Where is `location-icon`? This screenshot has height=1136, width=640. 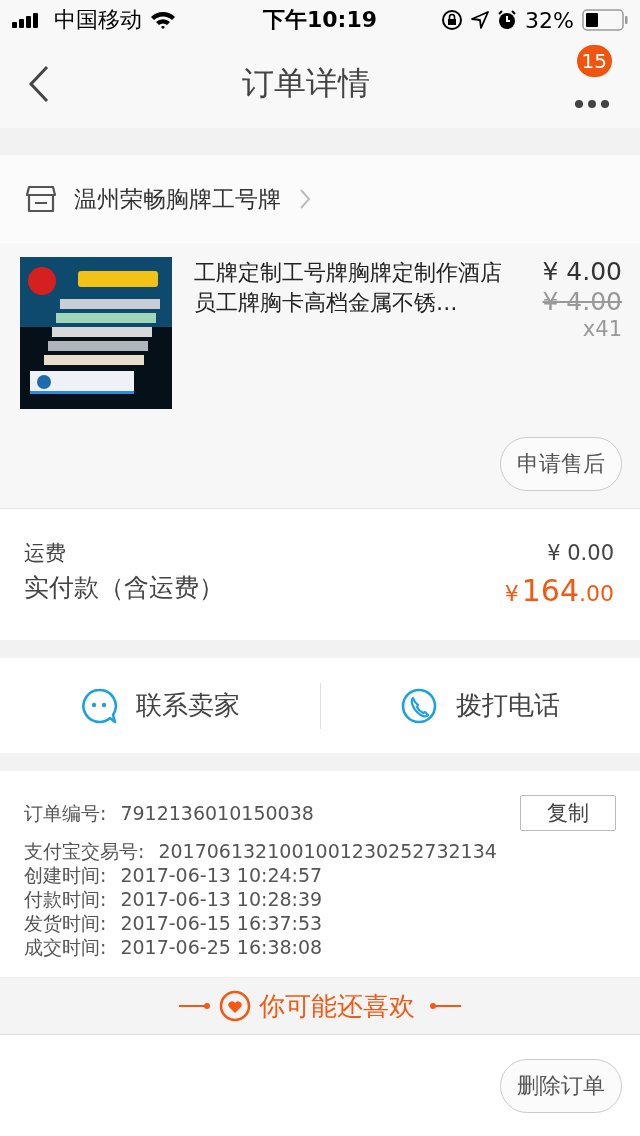
location-icon is located at coordinates (480, 20).